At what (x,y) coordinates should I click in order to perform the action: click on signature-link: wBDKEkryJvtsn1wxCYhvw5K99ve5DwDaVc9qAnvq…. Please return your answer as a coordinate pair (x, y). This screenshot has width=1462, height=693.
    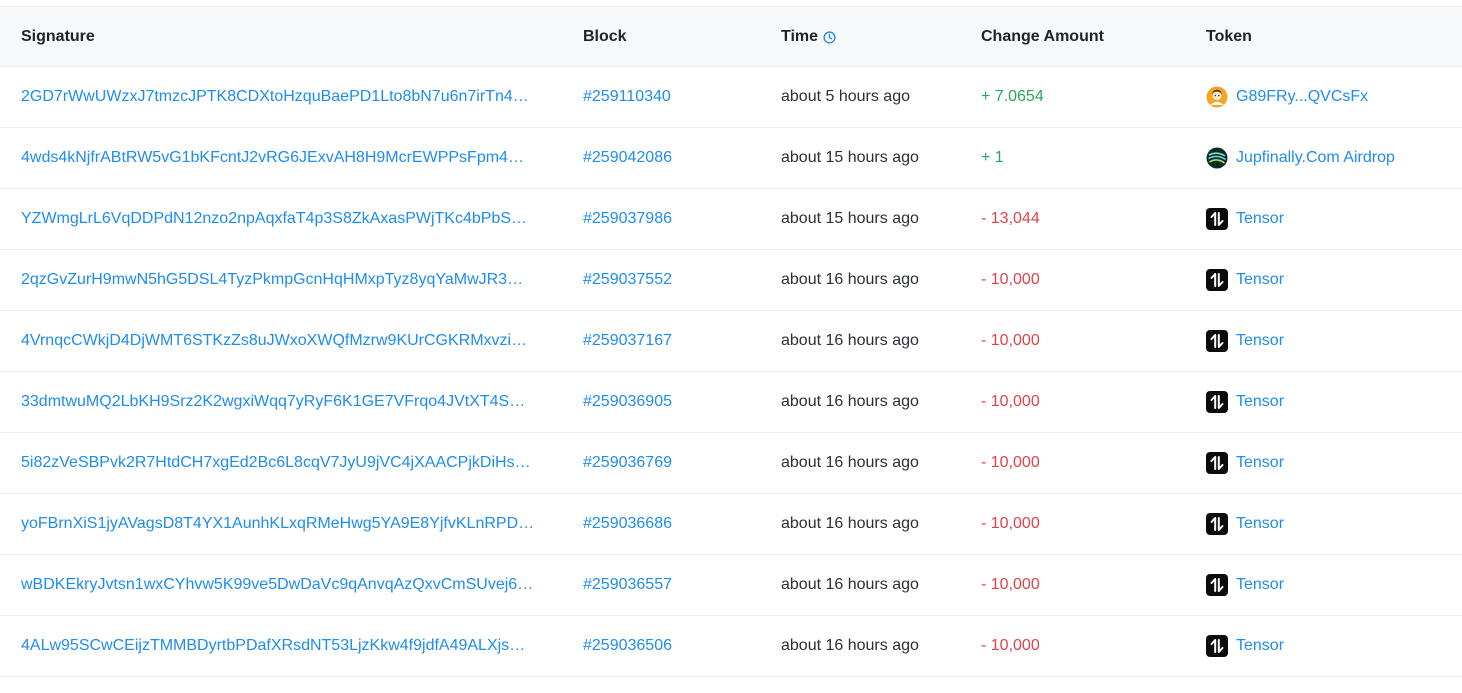
    Looking at the image, I should click on (291, 585).